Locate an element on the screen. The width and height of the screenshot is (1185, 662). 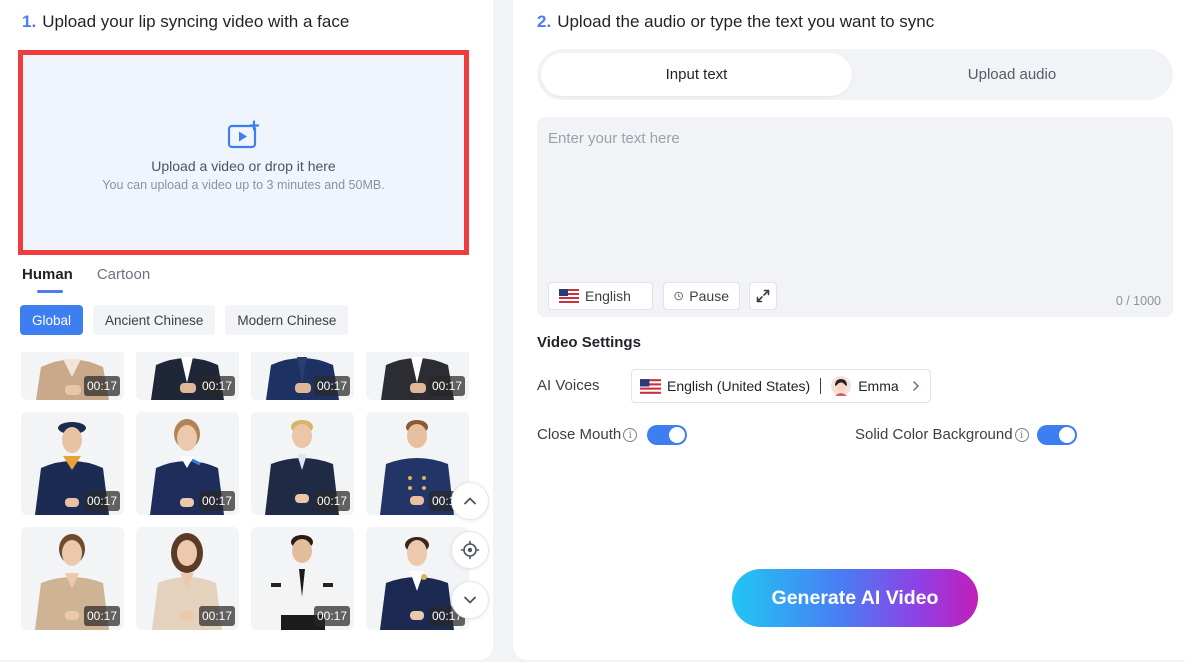
expand-icon is located at coordinates (763, 296).